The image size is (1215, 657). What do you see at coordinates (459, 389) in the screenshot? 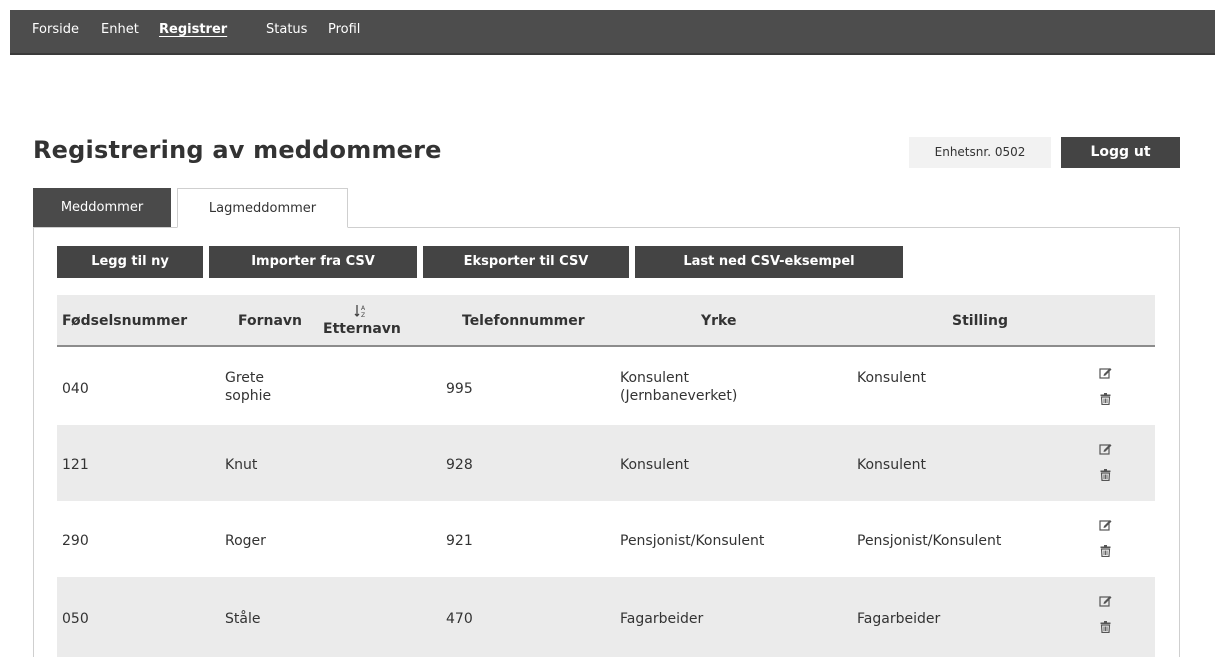
I see `cell-telefonnummer: 995` at bounding box center [459, 389].